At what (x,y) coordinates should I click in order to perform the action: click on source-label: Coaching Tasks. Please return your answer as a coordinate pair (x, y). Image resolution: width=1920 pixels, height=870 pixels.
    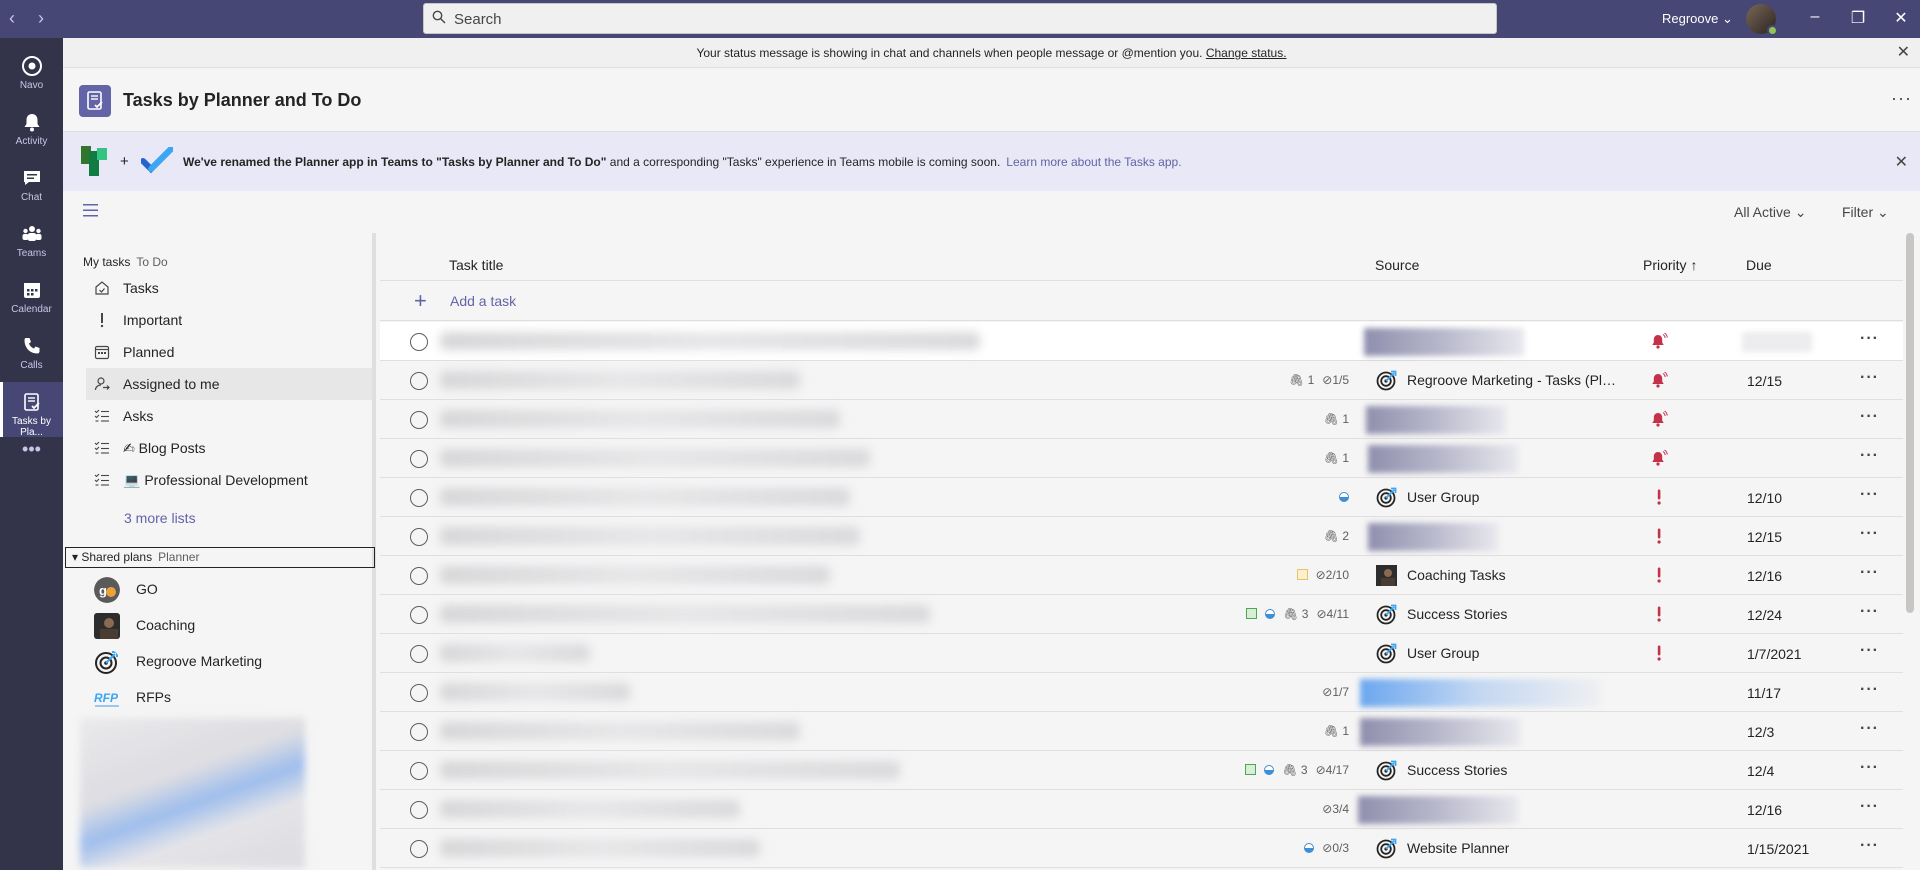
    Looking at the image, I should click on (1456, 575).